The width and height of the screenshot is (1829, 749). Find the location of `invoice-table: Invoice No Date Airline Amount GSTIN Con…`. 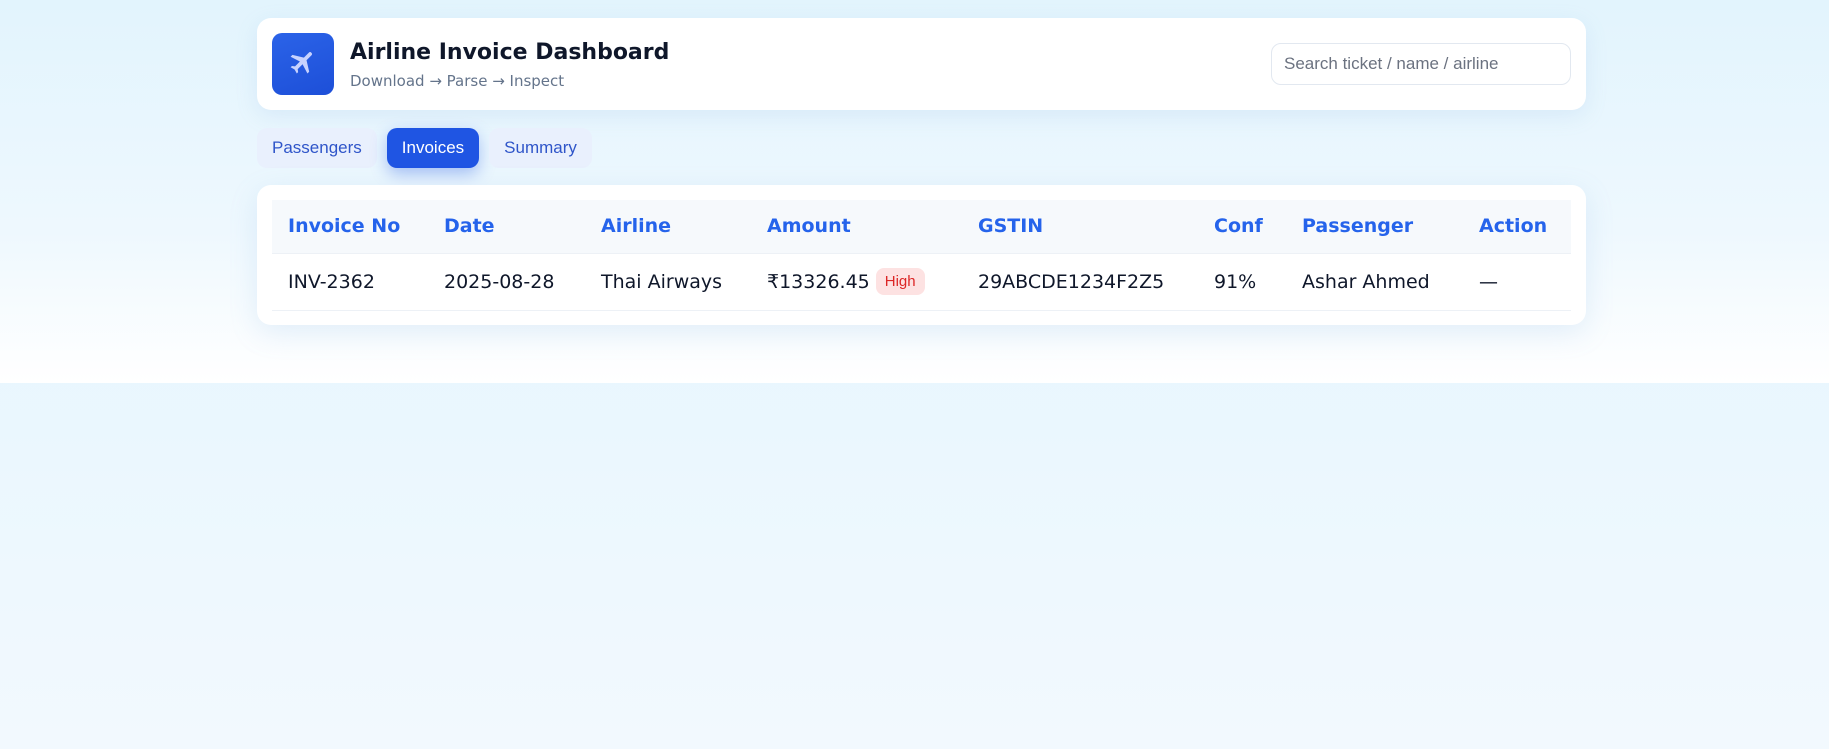

invoice-table: Invoice No Date Airline Amount GSTIN Con… is located at coordinates (921, 255).